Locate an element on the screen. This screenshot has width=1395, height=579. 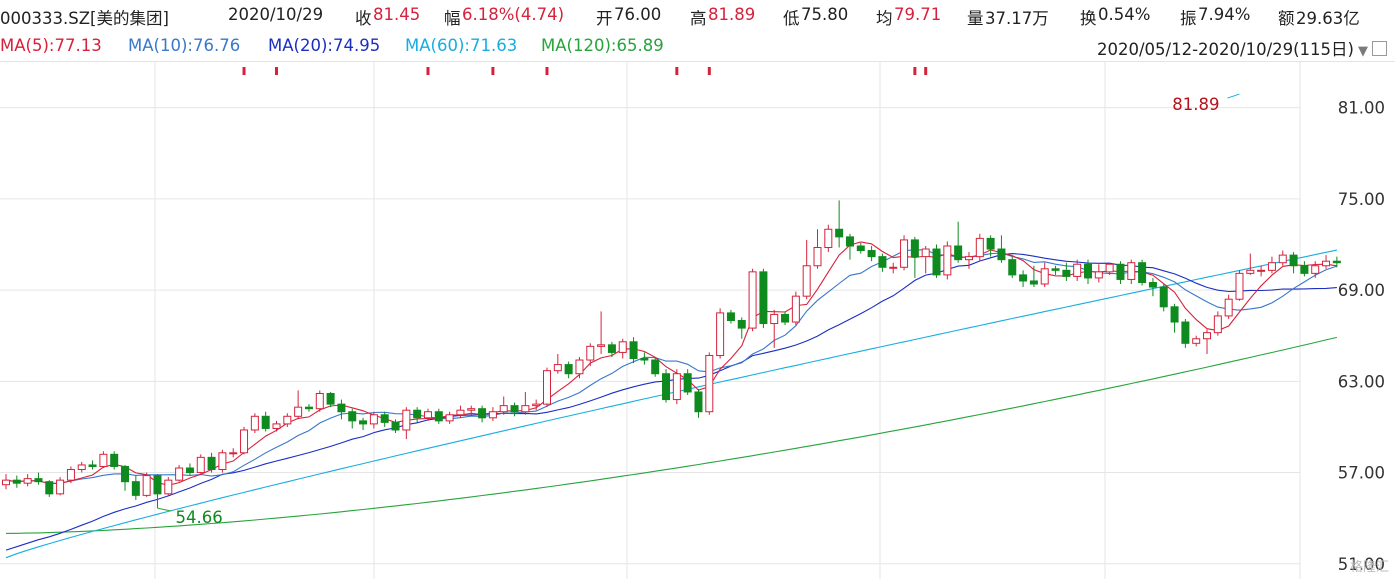
stock-code: 000333.SZ[美的集团] is located at coordinates (84, 17).